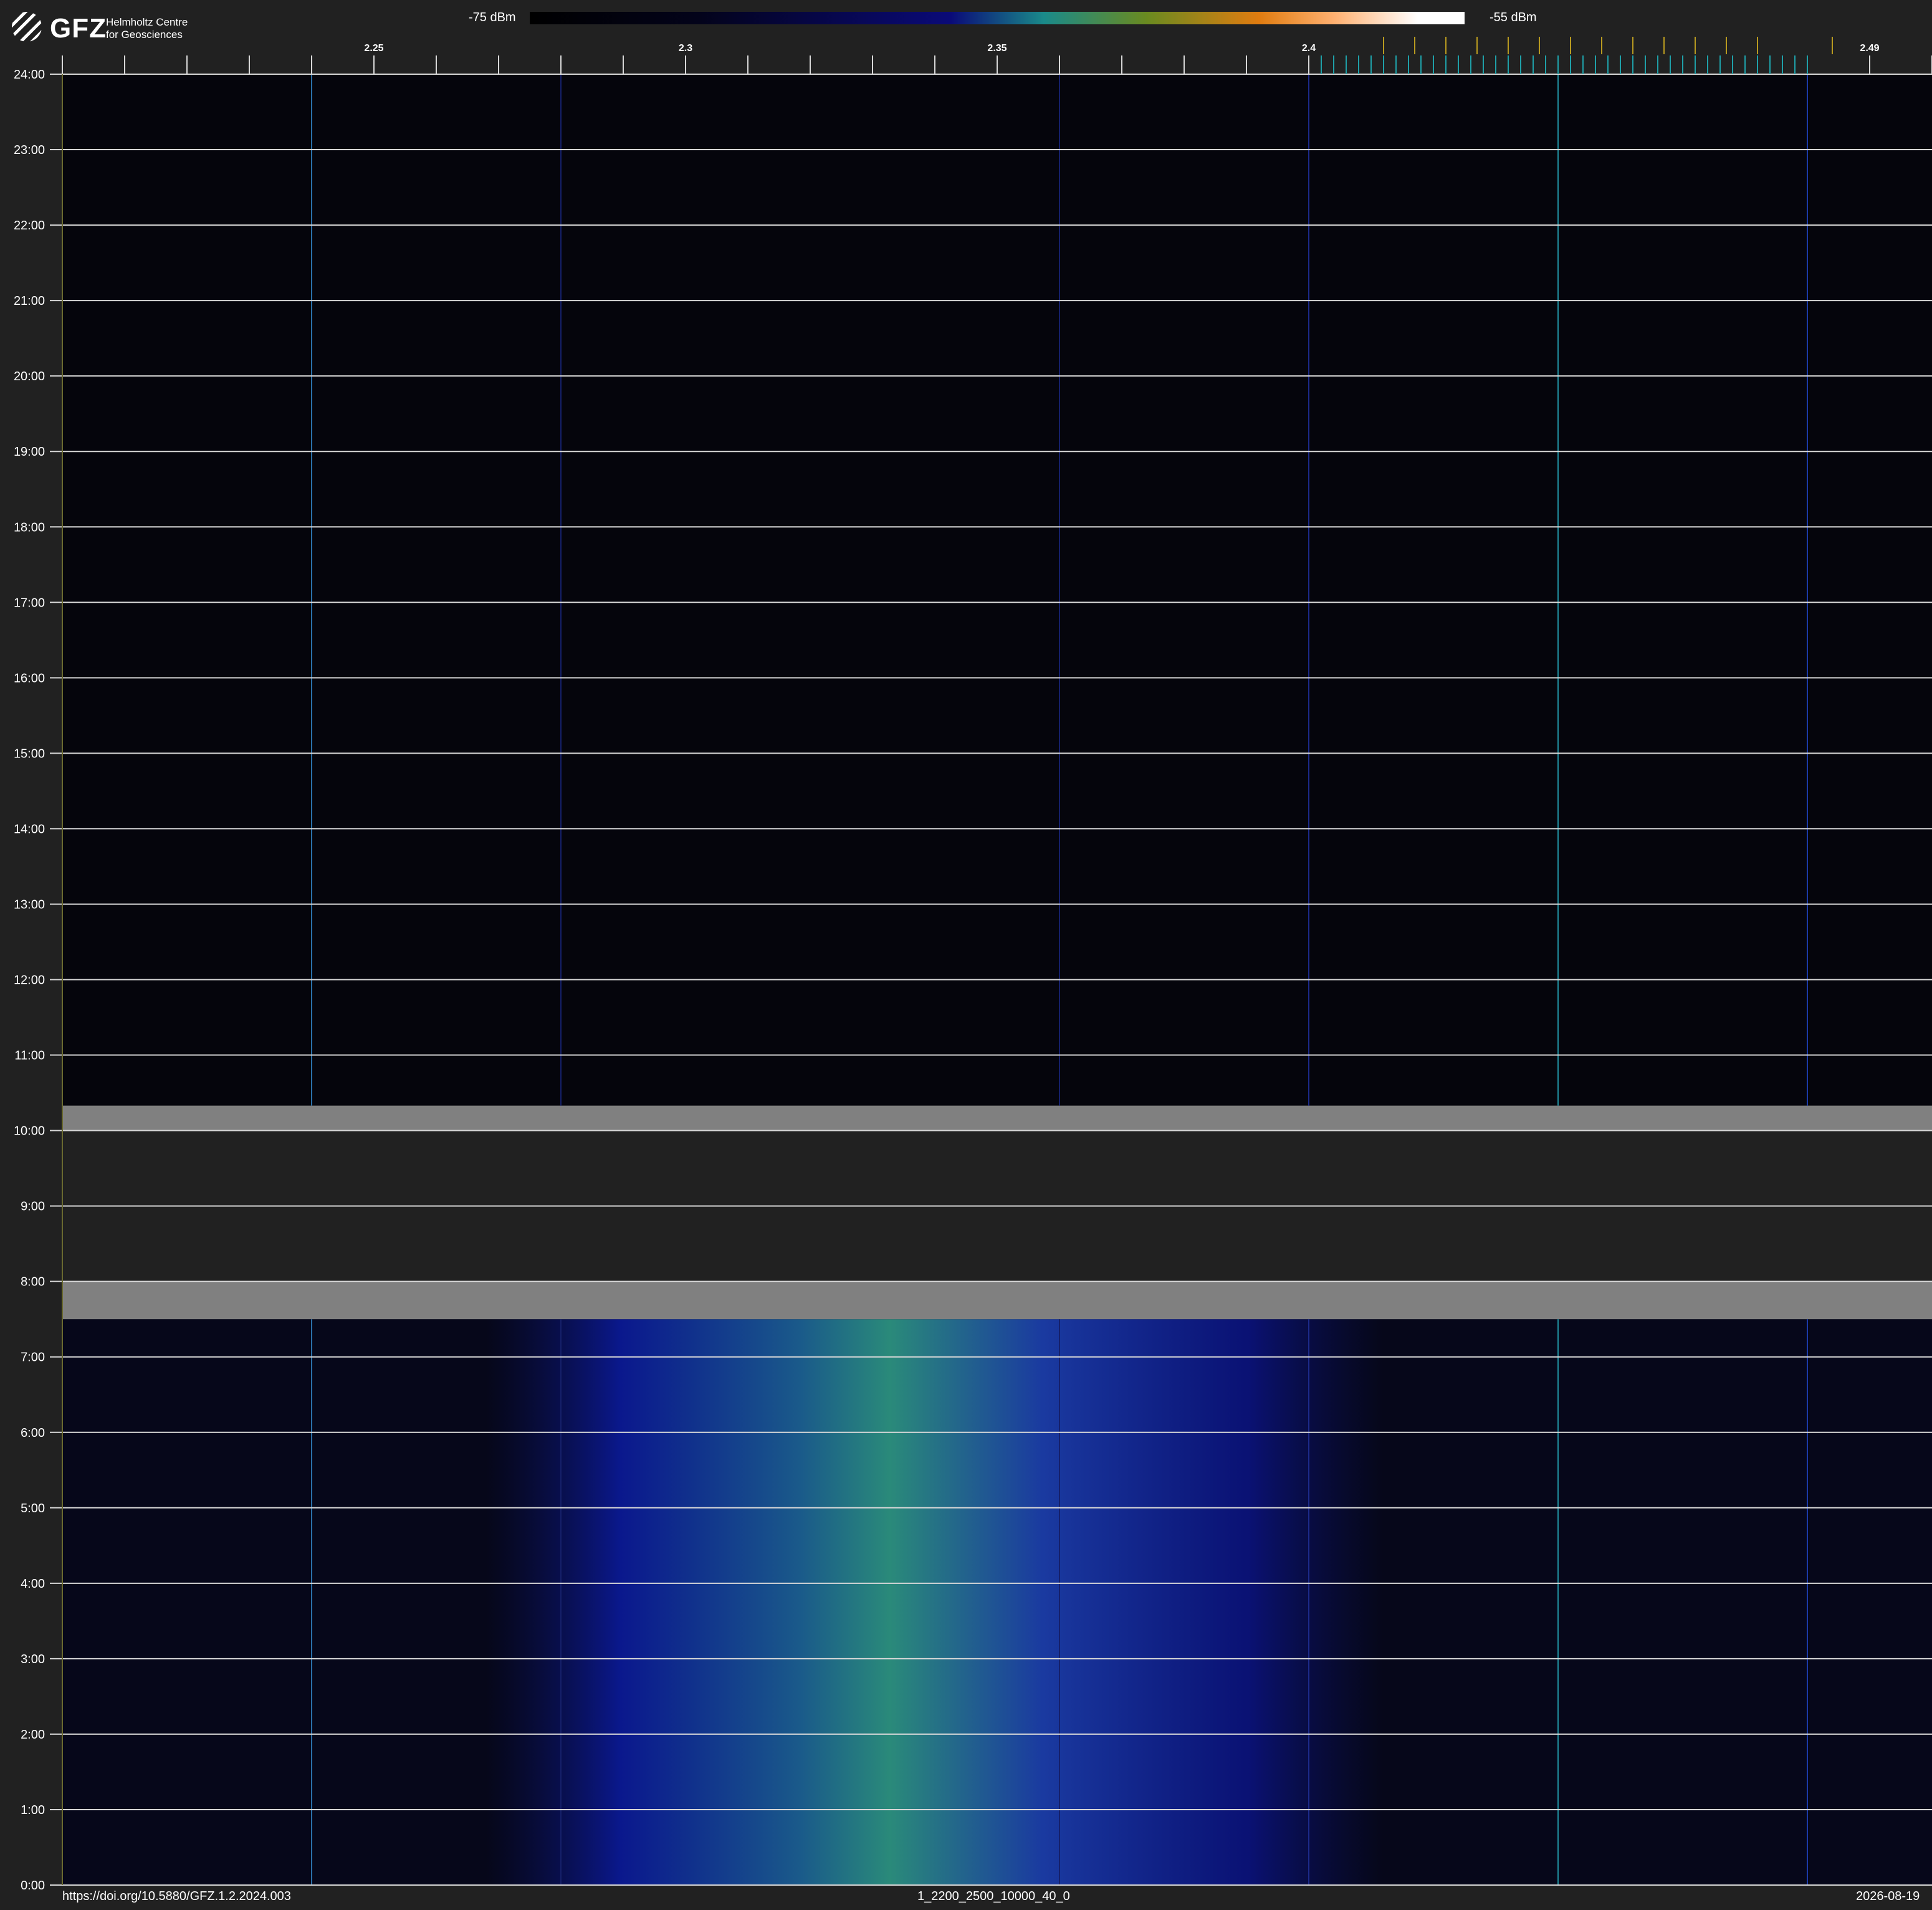 The image size is (1932, 1910). I want to click on y-tick-label: 24:00, so click(29, 75).